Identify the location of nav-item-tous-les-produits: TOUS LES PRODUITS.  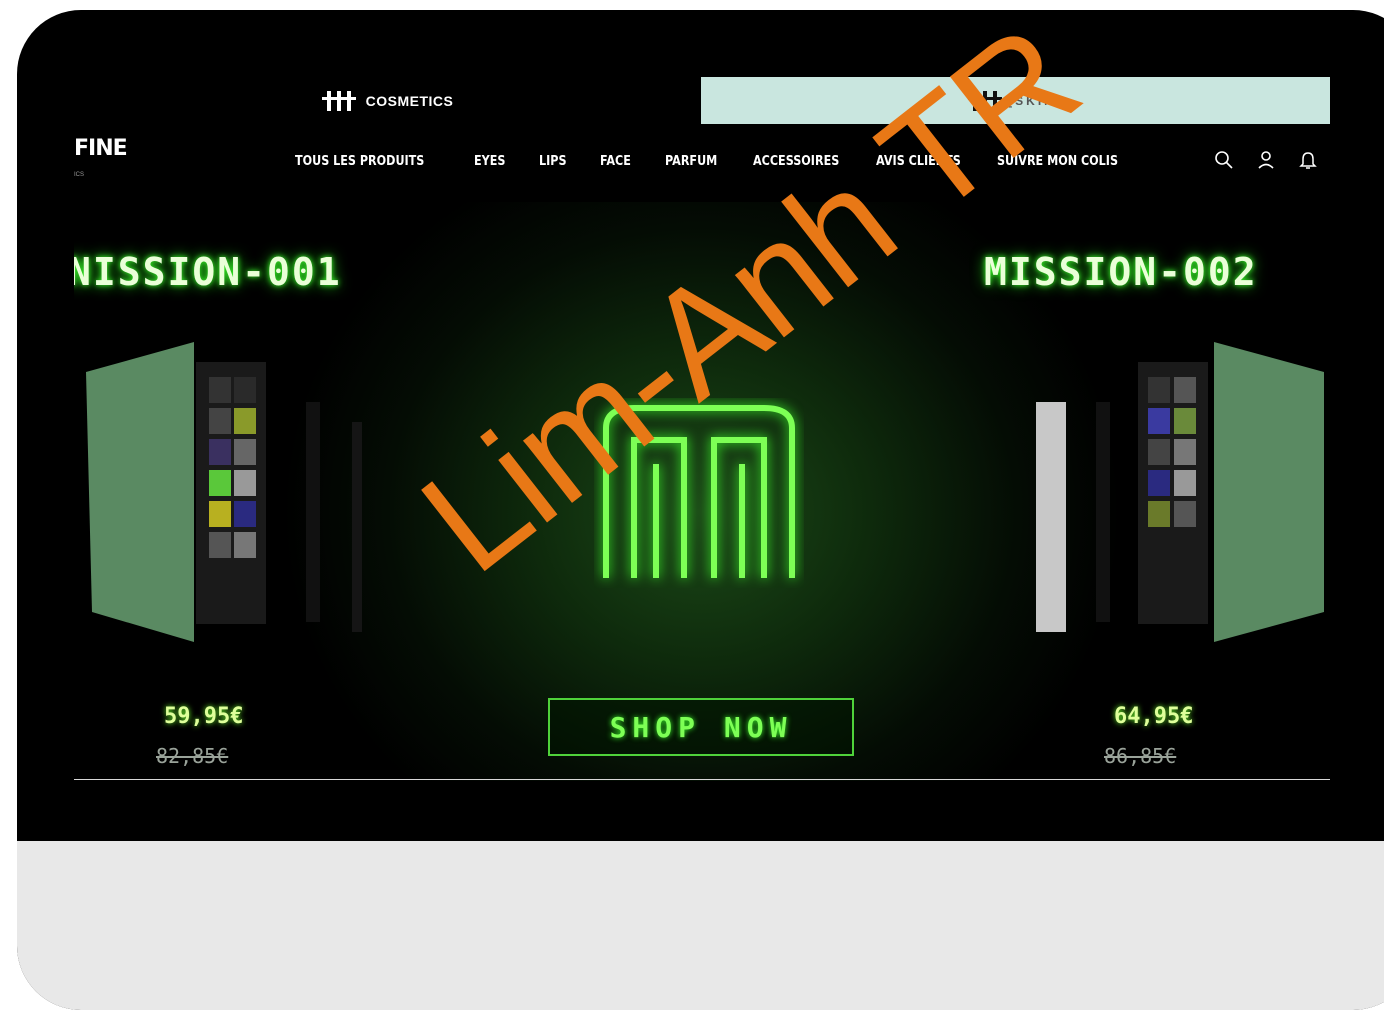
(359, 161).